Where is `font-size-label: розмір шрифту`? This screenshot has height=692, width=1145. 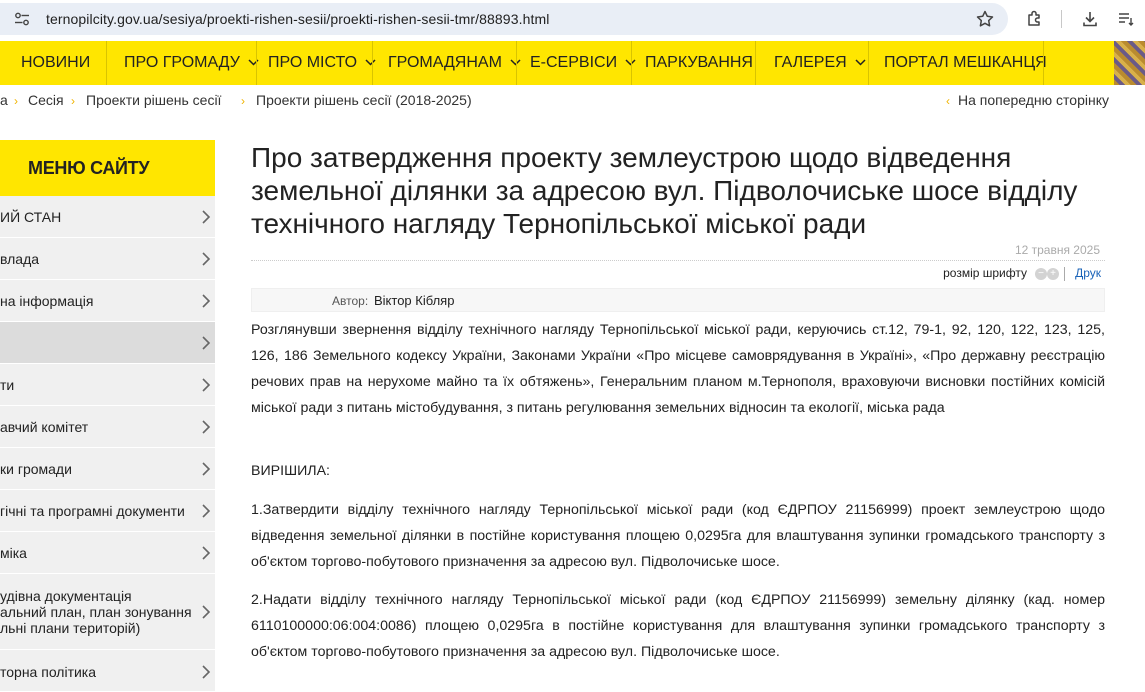 font-size-label: розмір шрифту is located at coordinates (985, 273).